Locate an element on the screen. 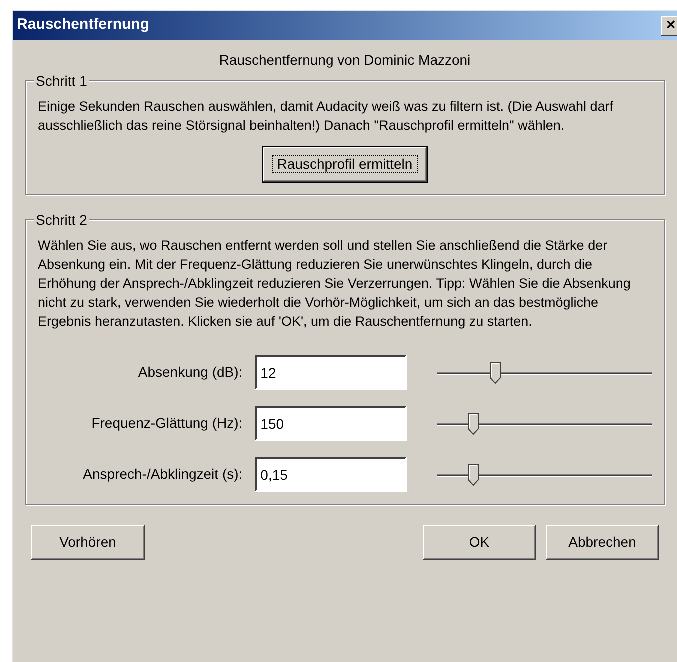 This screenshot has width=677, height=662. parameter-label: Frequenz-Glättung (Hz): is located at coordinates (167, 423).